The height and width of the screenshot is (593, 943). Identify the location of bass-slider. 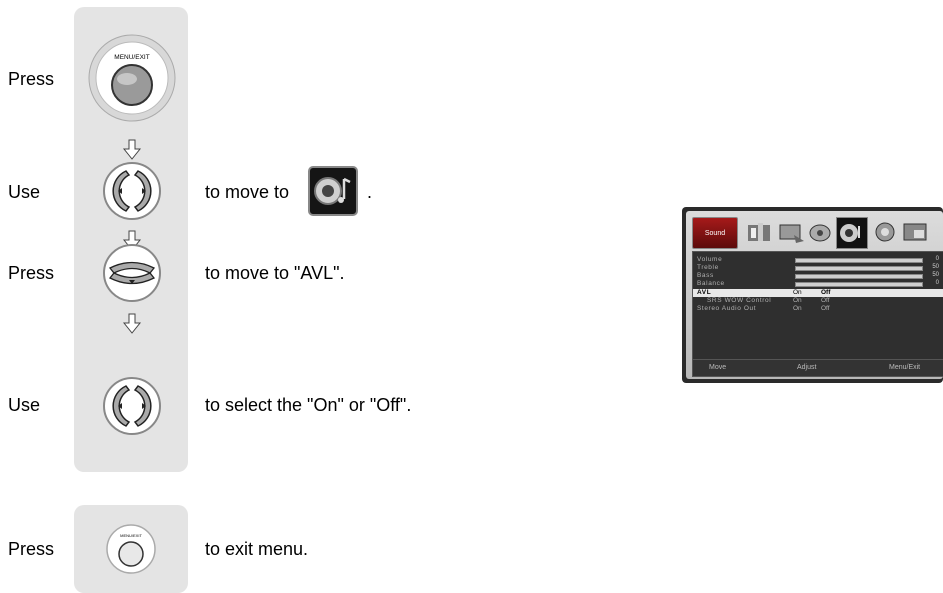
(859, 276).